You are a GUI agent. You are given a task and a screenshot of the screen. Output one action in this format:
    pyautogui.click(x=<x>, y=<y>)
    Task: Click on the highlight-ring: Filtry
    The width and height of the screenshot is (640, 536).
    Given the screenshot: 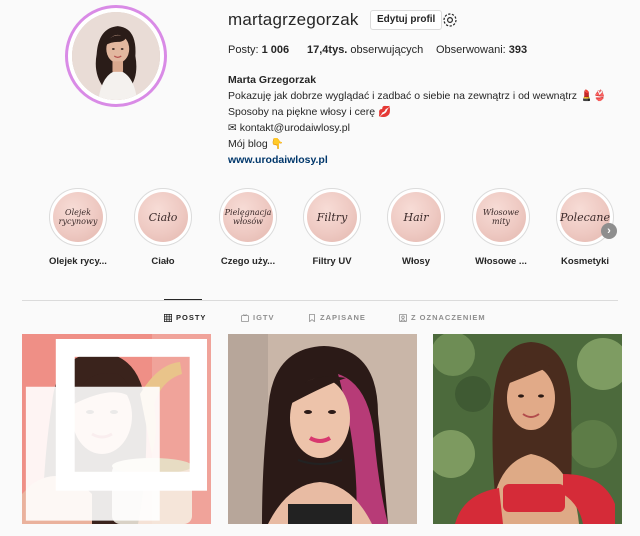 What is the action you would take?
    pyautogui.click(x=332, y=217)
    